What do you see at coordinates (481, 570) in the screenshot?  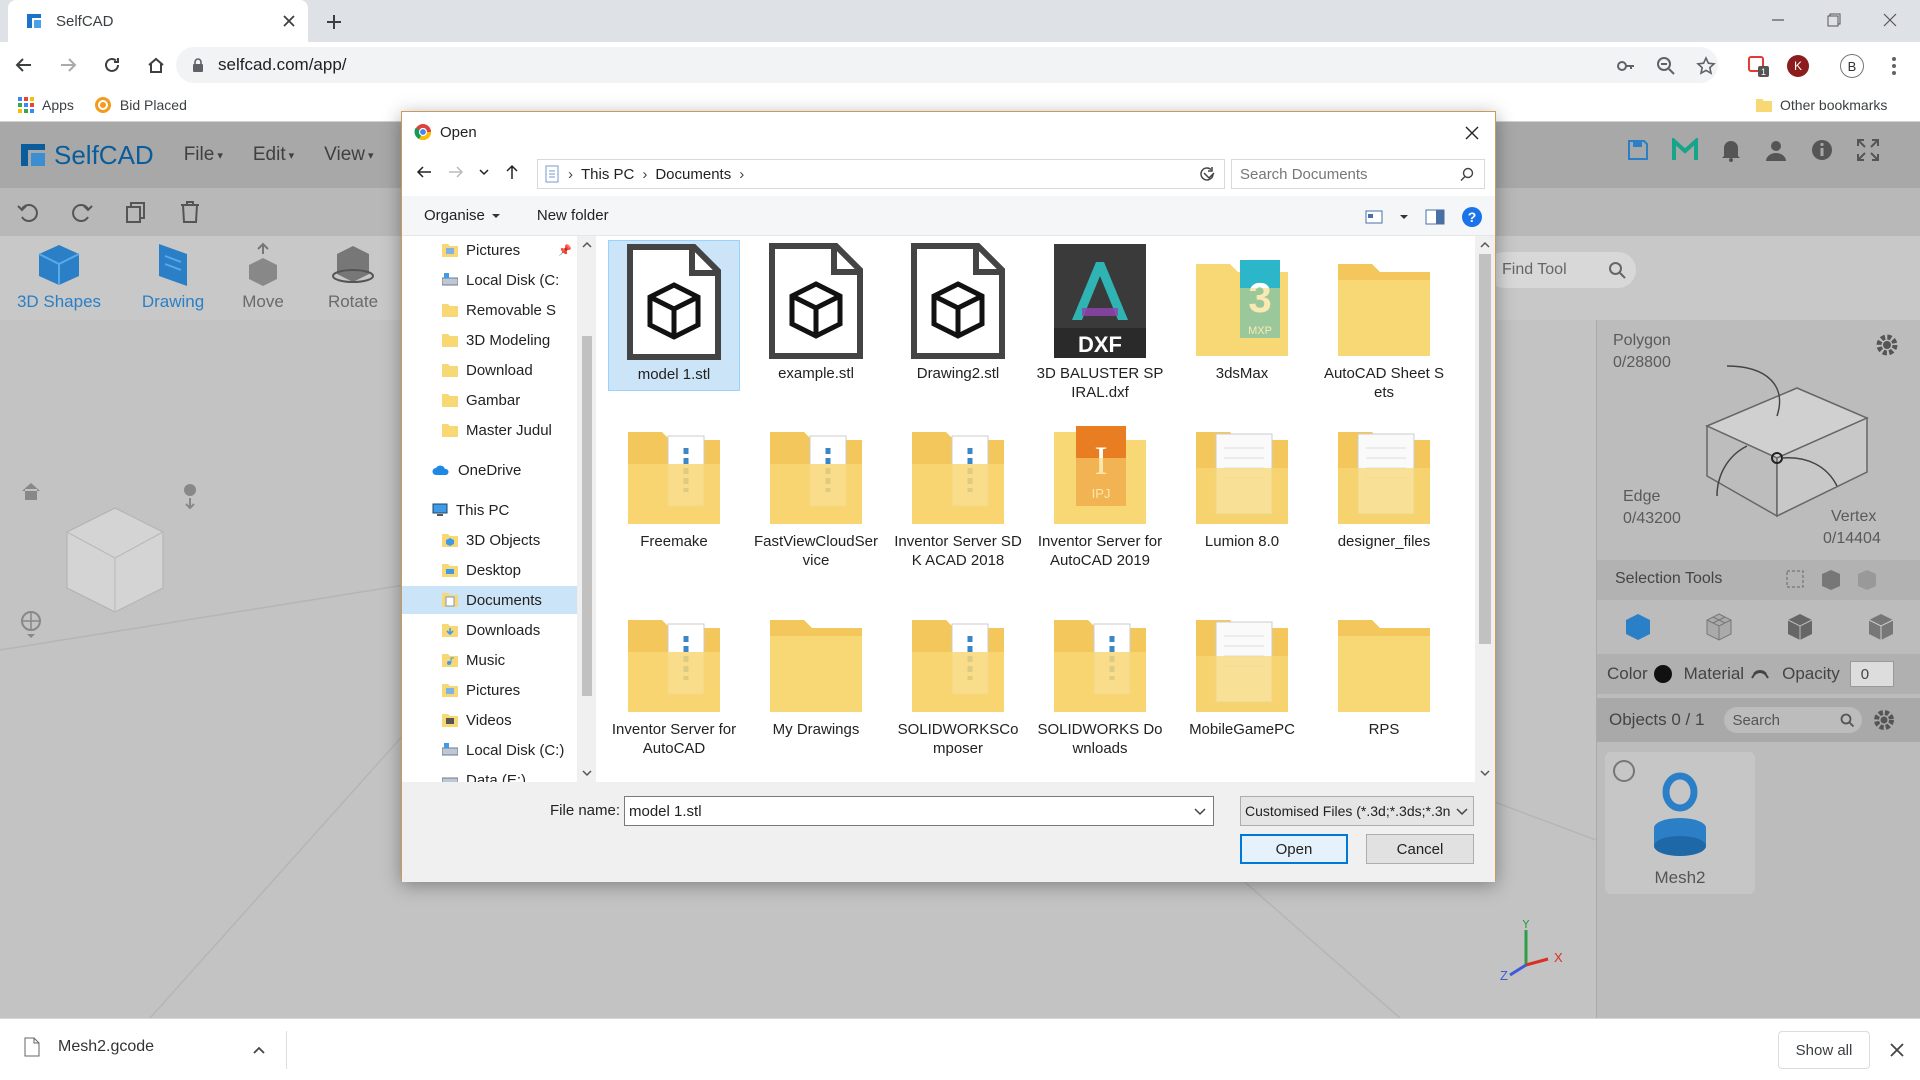 I see `nav-item-desktop: Desktop` at bounding box center [481, 570].